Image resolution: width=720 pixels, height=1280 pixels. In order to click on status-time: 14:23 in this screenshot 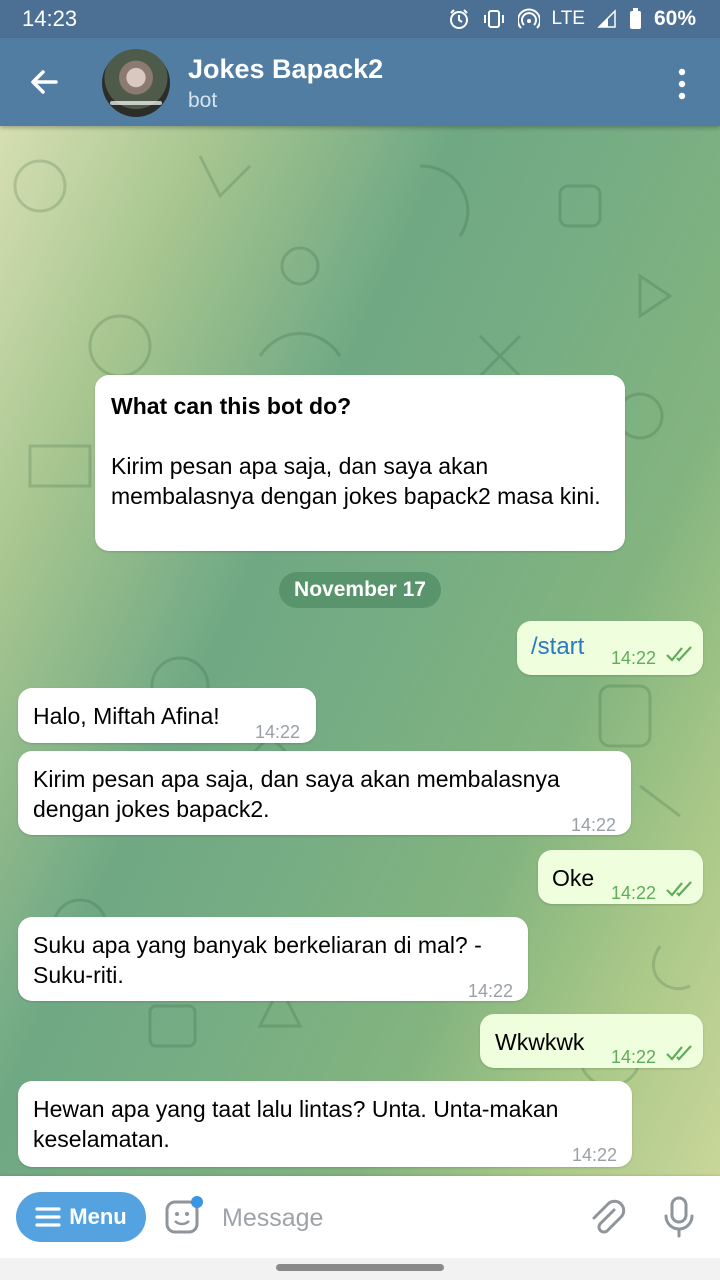, I will do `click(50, 18)`.